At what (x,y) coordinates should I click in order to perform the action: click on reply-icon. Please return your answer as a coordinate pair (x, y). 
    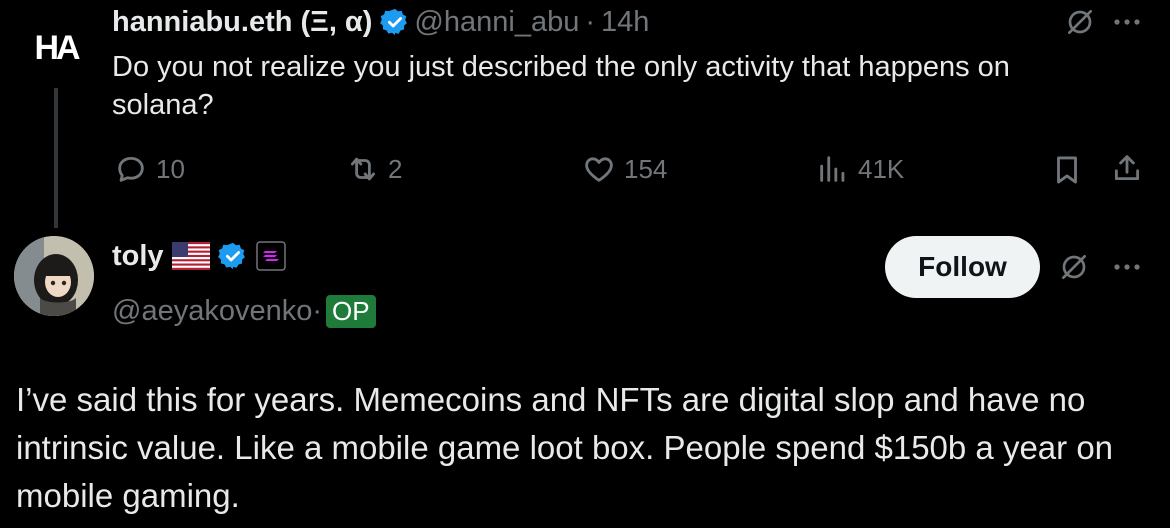
    Looking at the image, I should click on (131, 169).